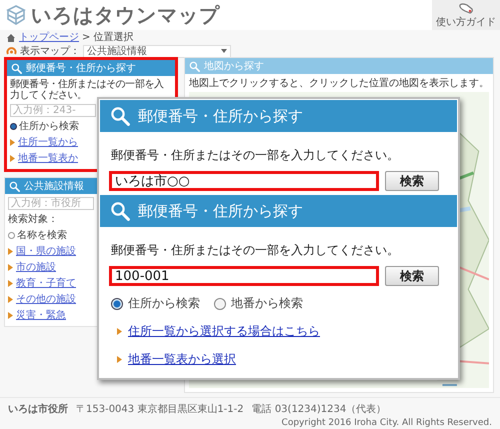  I want to click on organization-name: いろは市役所, so click(38, 409).